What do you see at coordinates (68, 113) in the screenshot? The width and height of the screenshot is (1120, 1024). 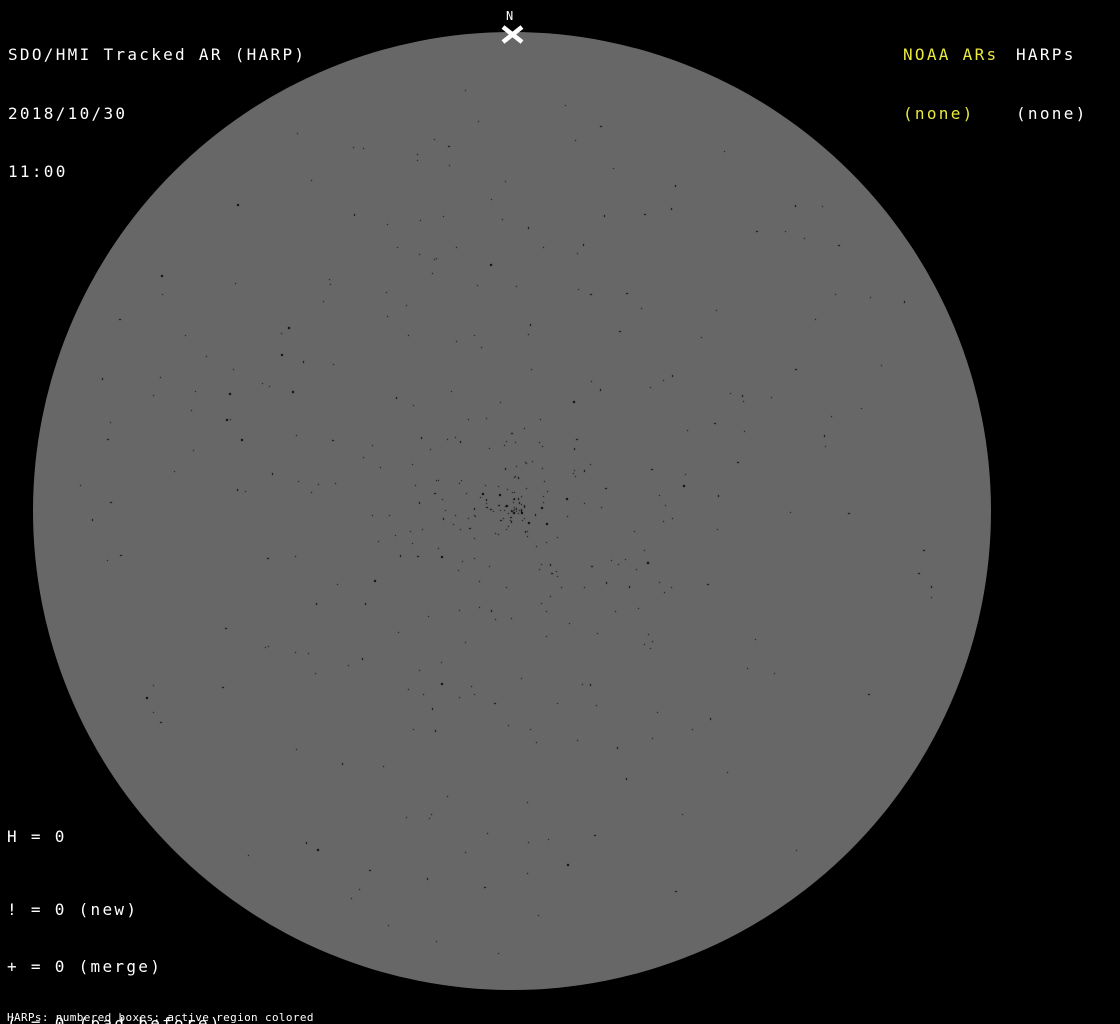 I see `observation-date: 2018/10/30` at bounding box center [68, 113].